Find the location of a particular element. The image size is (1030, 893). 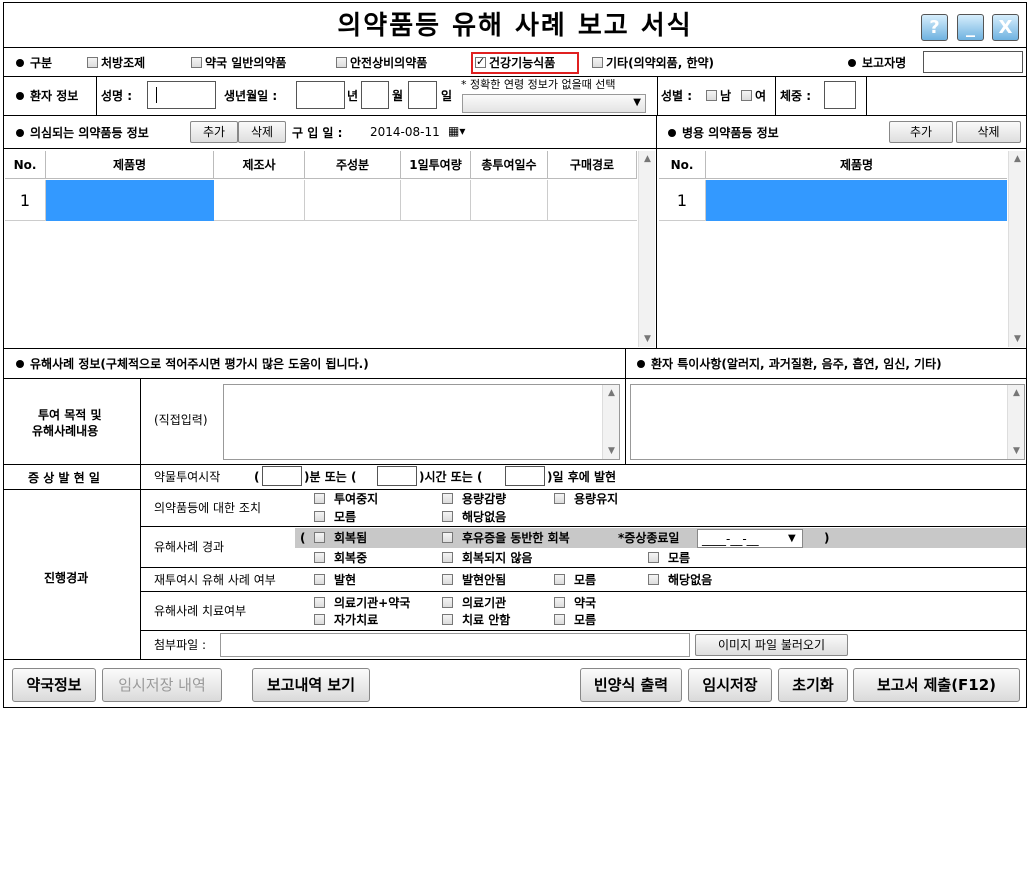

course-option: 후유증을 동반한 회복 is located at coordinates (516, 538).